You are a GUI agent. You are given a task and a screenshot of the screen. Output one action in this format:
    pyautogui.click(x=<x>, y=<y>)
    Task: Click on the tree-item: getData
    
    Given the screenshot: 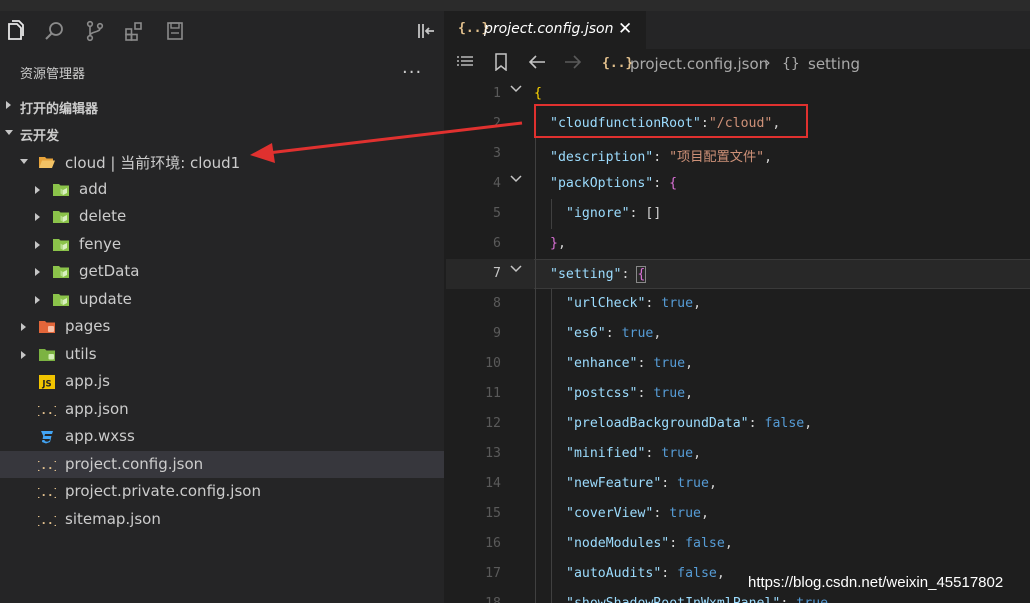 What is the action you would take?
    pyautogui.click(x=222, y=271)
    